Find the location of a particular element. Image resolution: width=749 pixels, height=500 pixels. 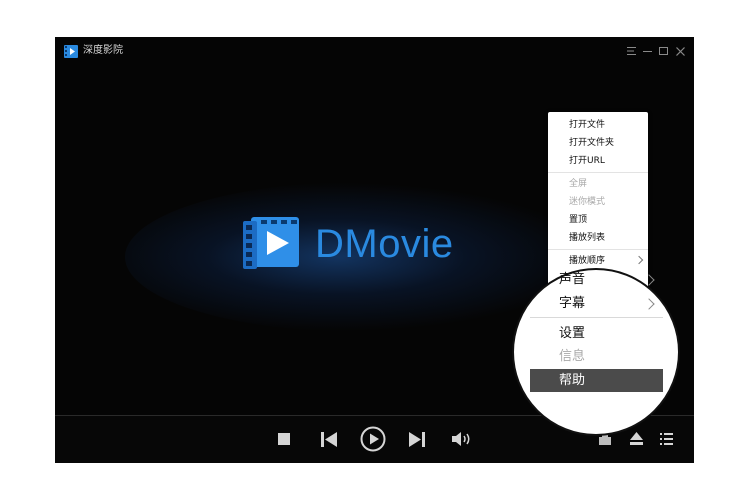

menu-item-open-url: 打开URL is located at coordinates (598, 161).